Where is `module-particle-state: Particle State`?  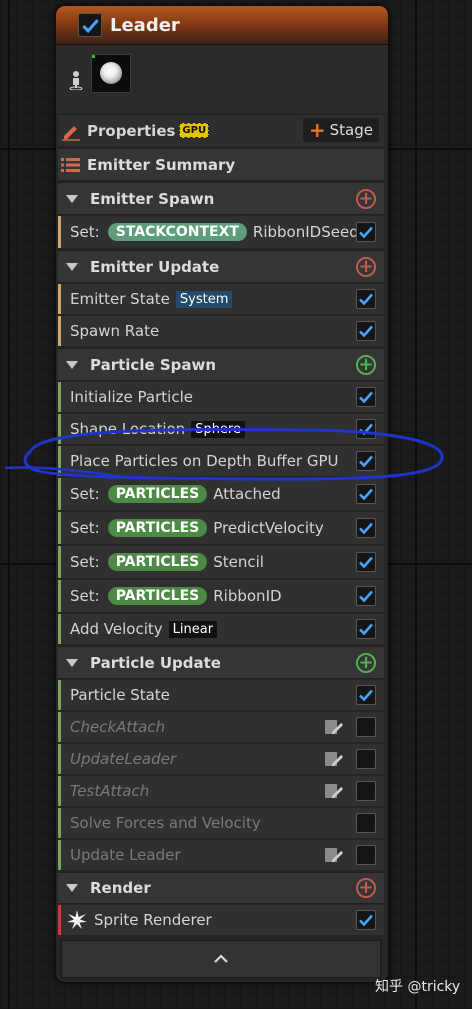
module-particle-state: Particle State is located at coordinates (221, 695).